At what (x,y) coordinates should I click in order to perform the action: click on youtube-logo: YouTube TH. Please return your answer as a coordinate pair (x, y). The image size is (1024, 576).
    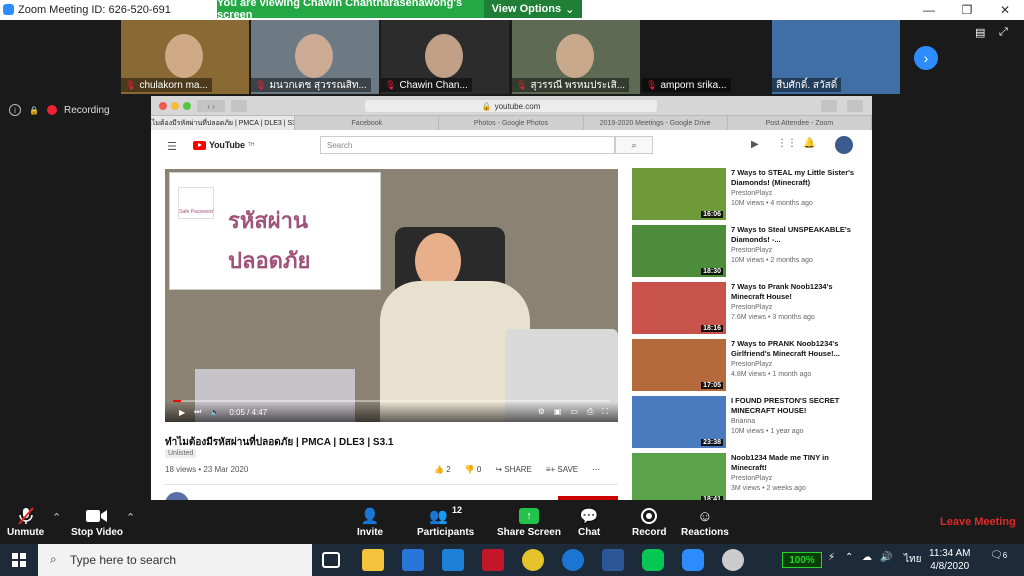
    Looking at the image, I should click on (223, 145).